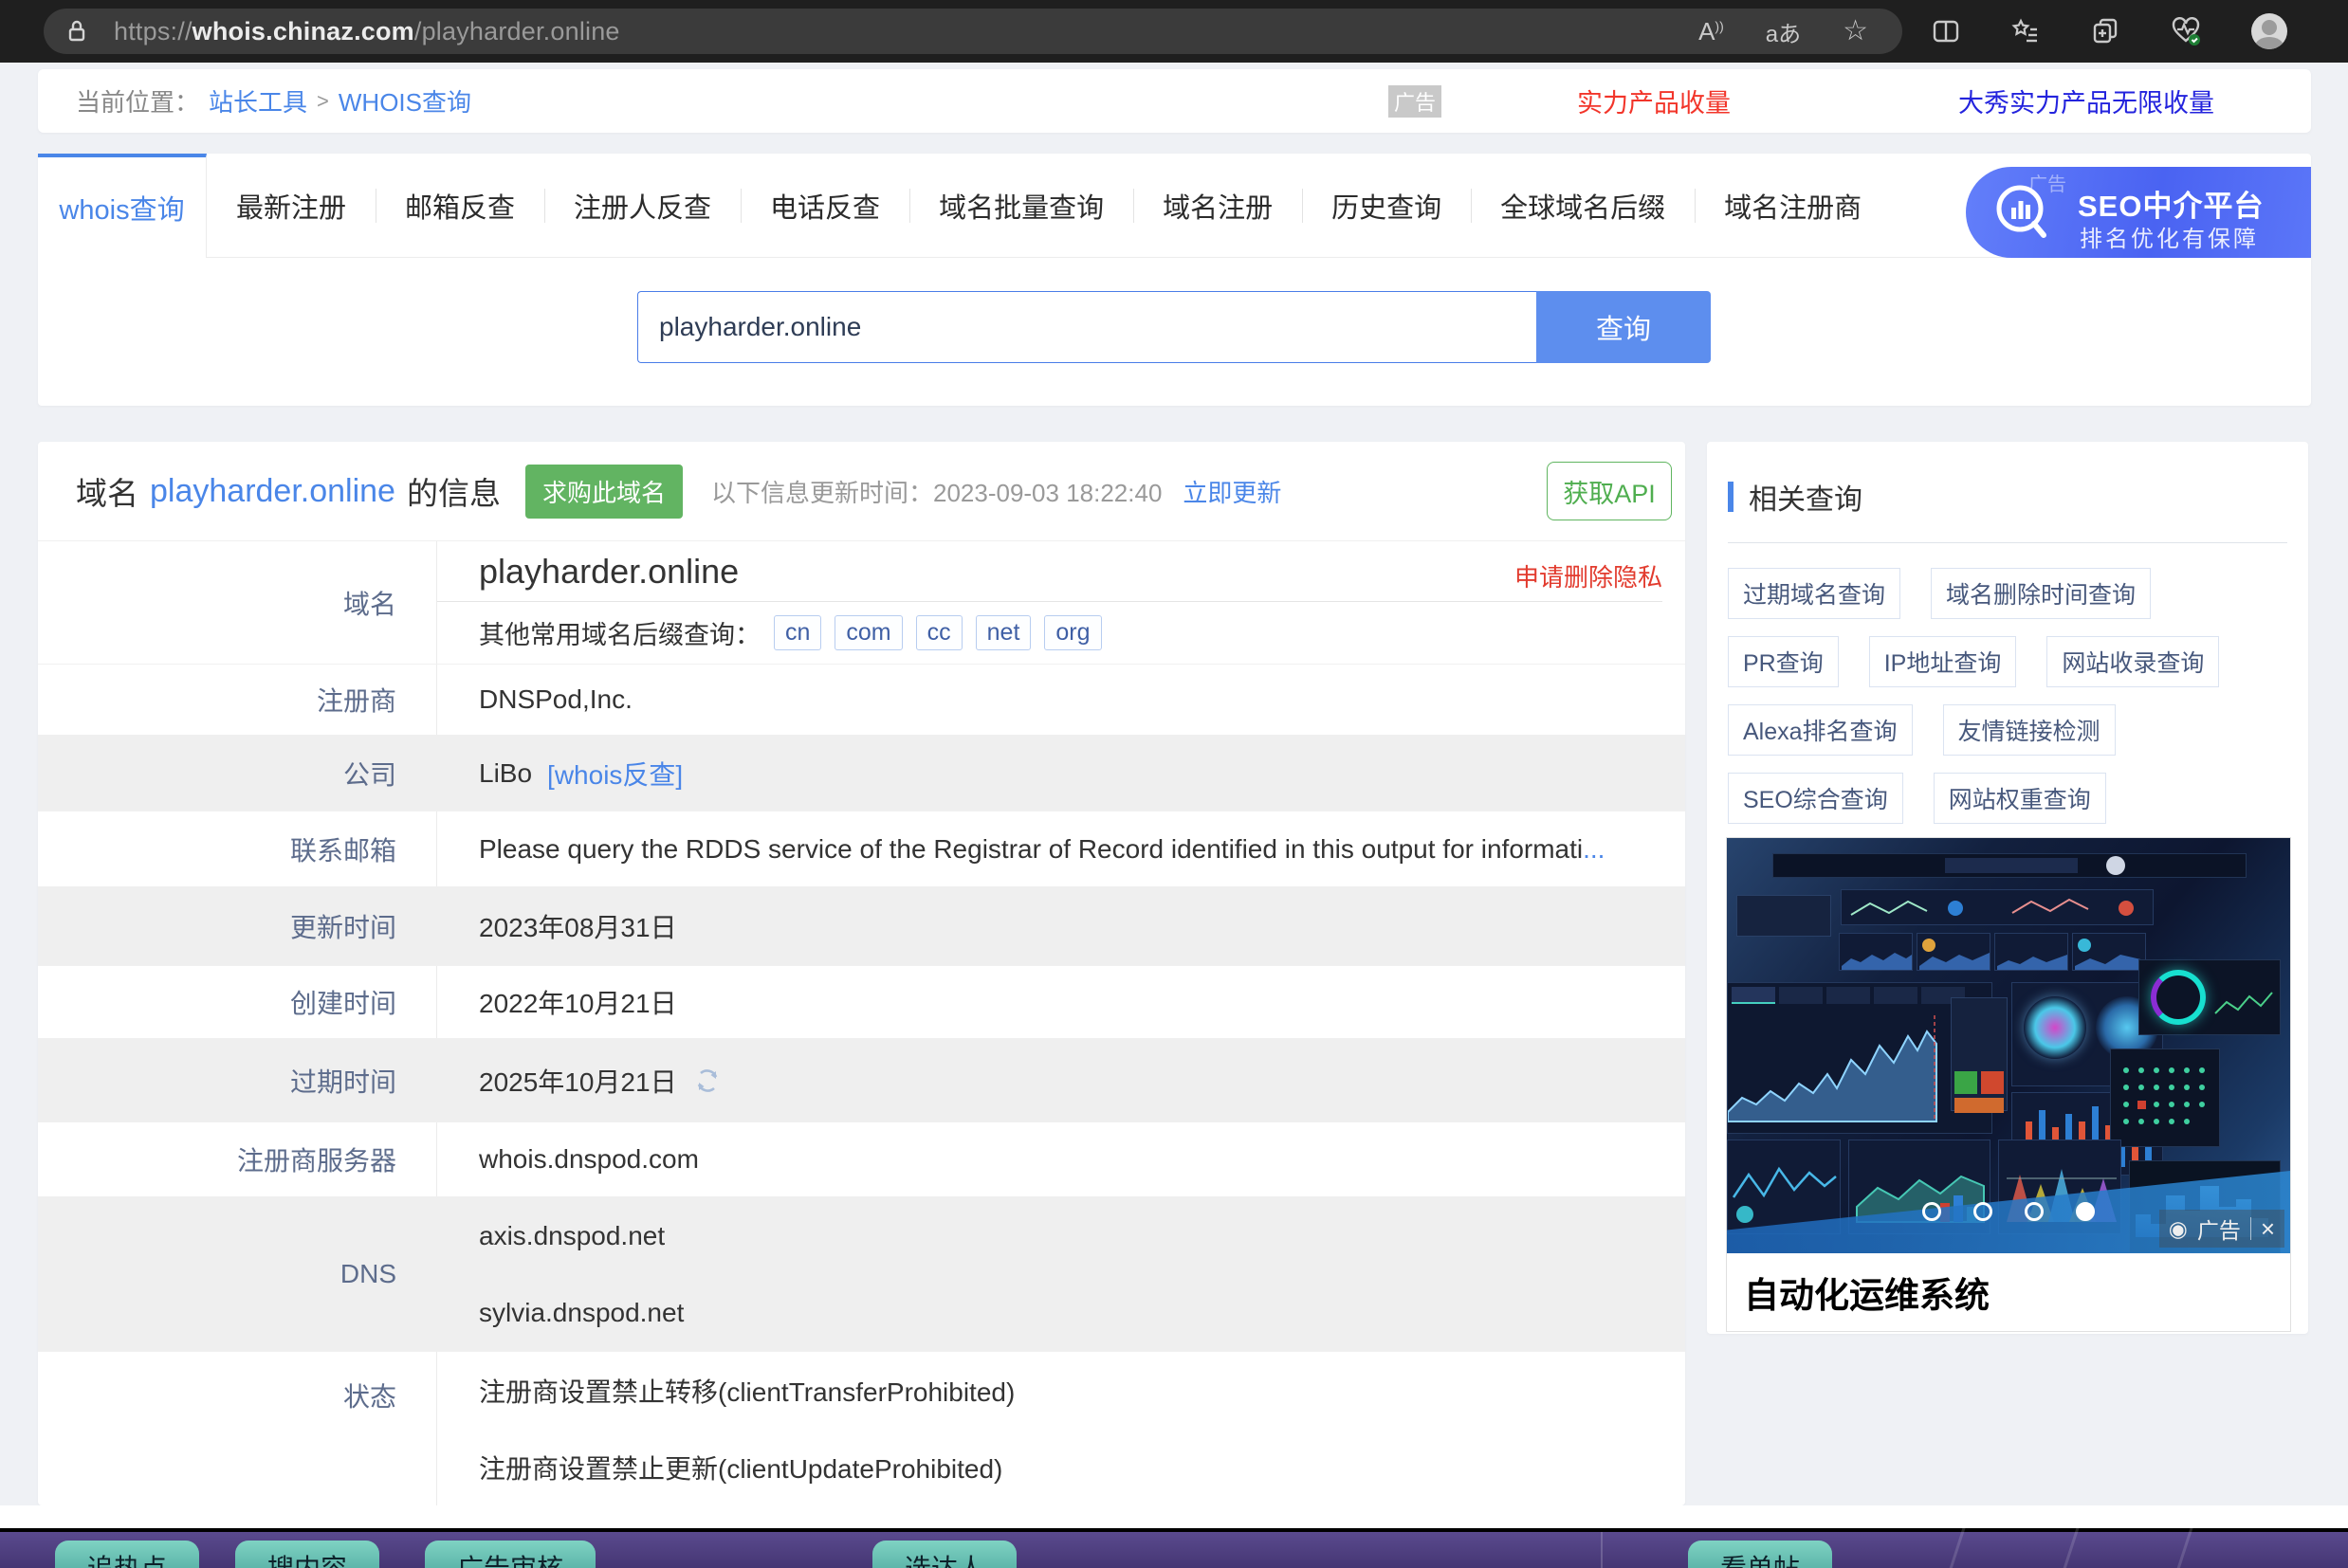  What do you see at coordinates (825, 205) in the screenshot?
I see `tab-phone-reverse: 电话反查` at bounding box center [825, 205].